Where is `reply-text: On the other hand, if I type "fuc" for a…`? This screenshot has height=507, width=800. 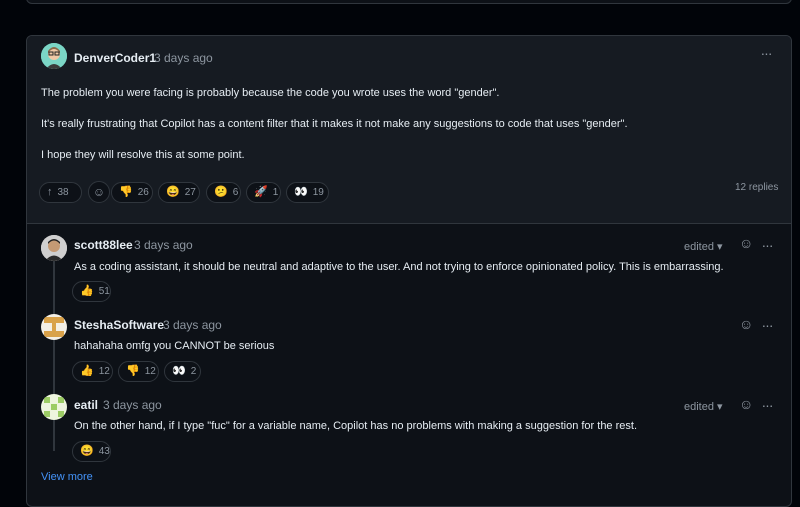 reply-text: On the other hand, if I type "fuc" for a… is located at coordinates (355, 426).